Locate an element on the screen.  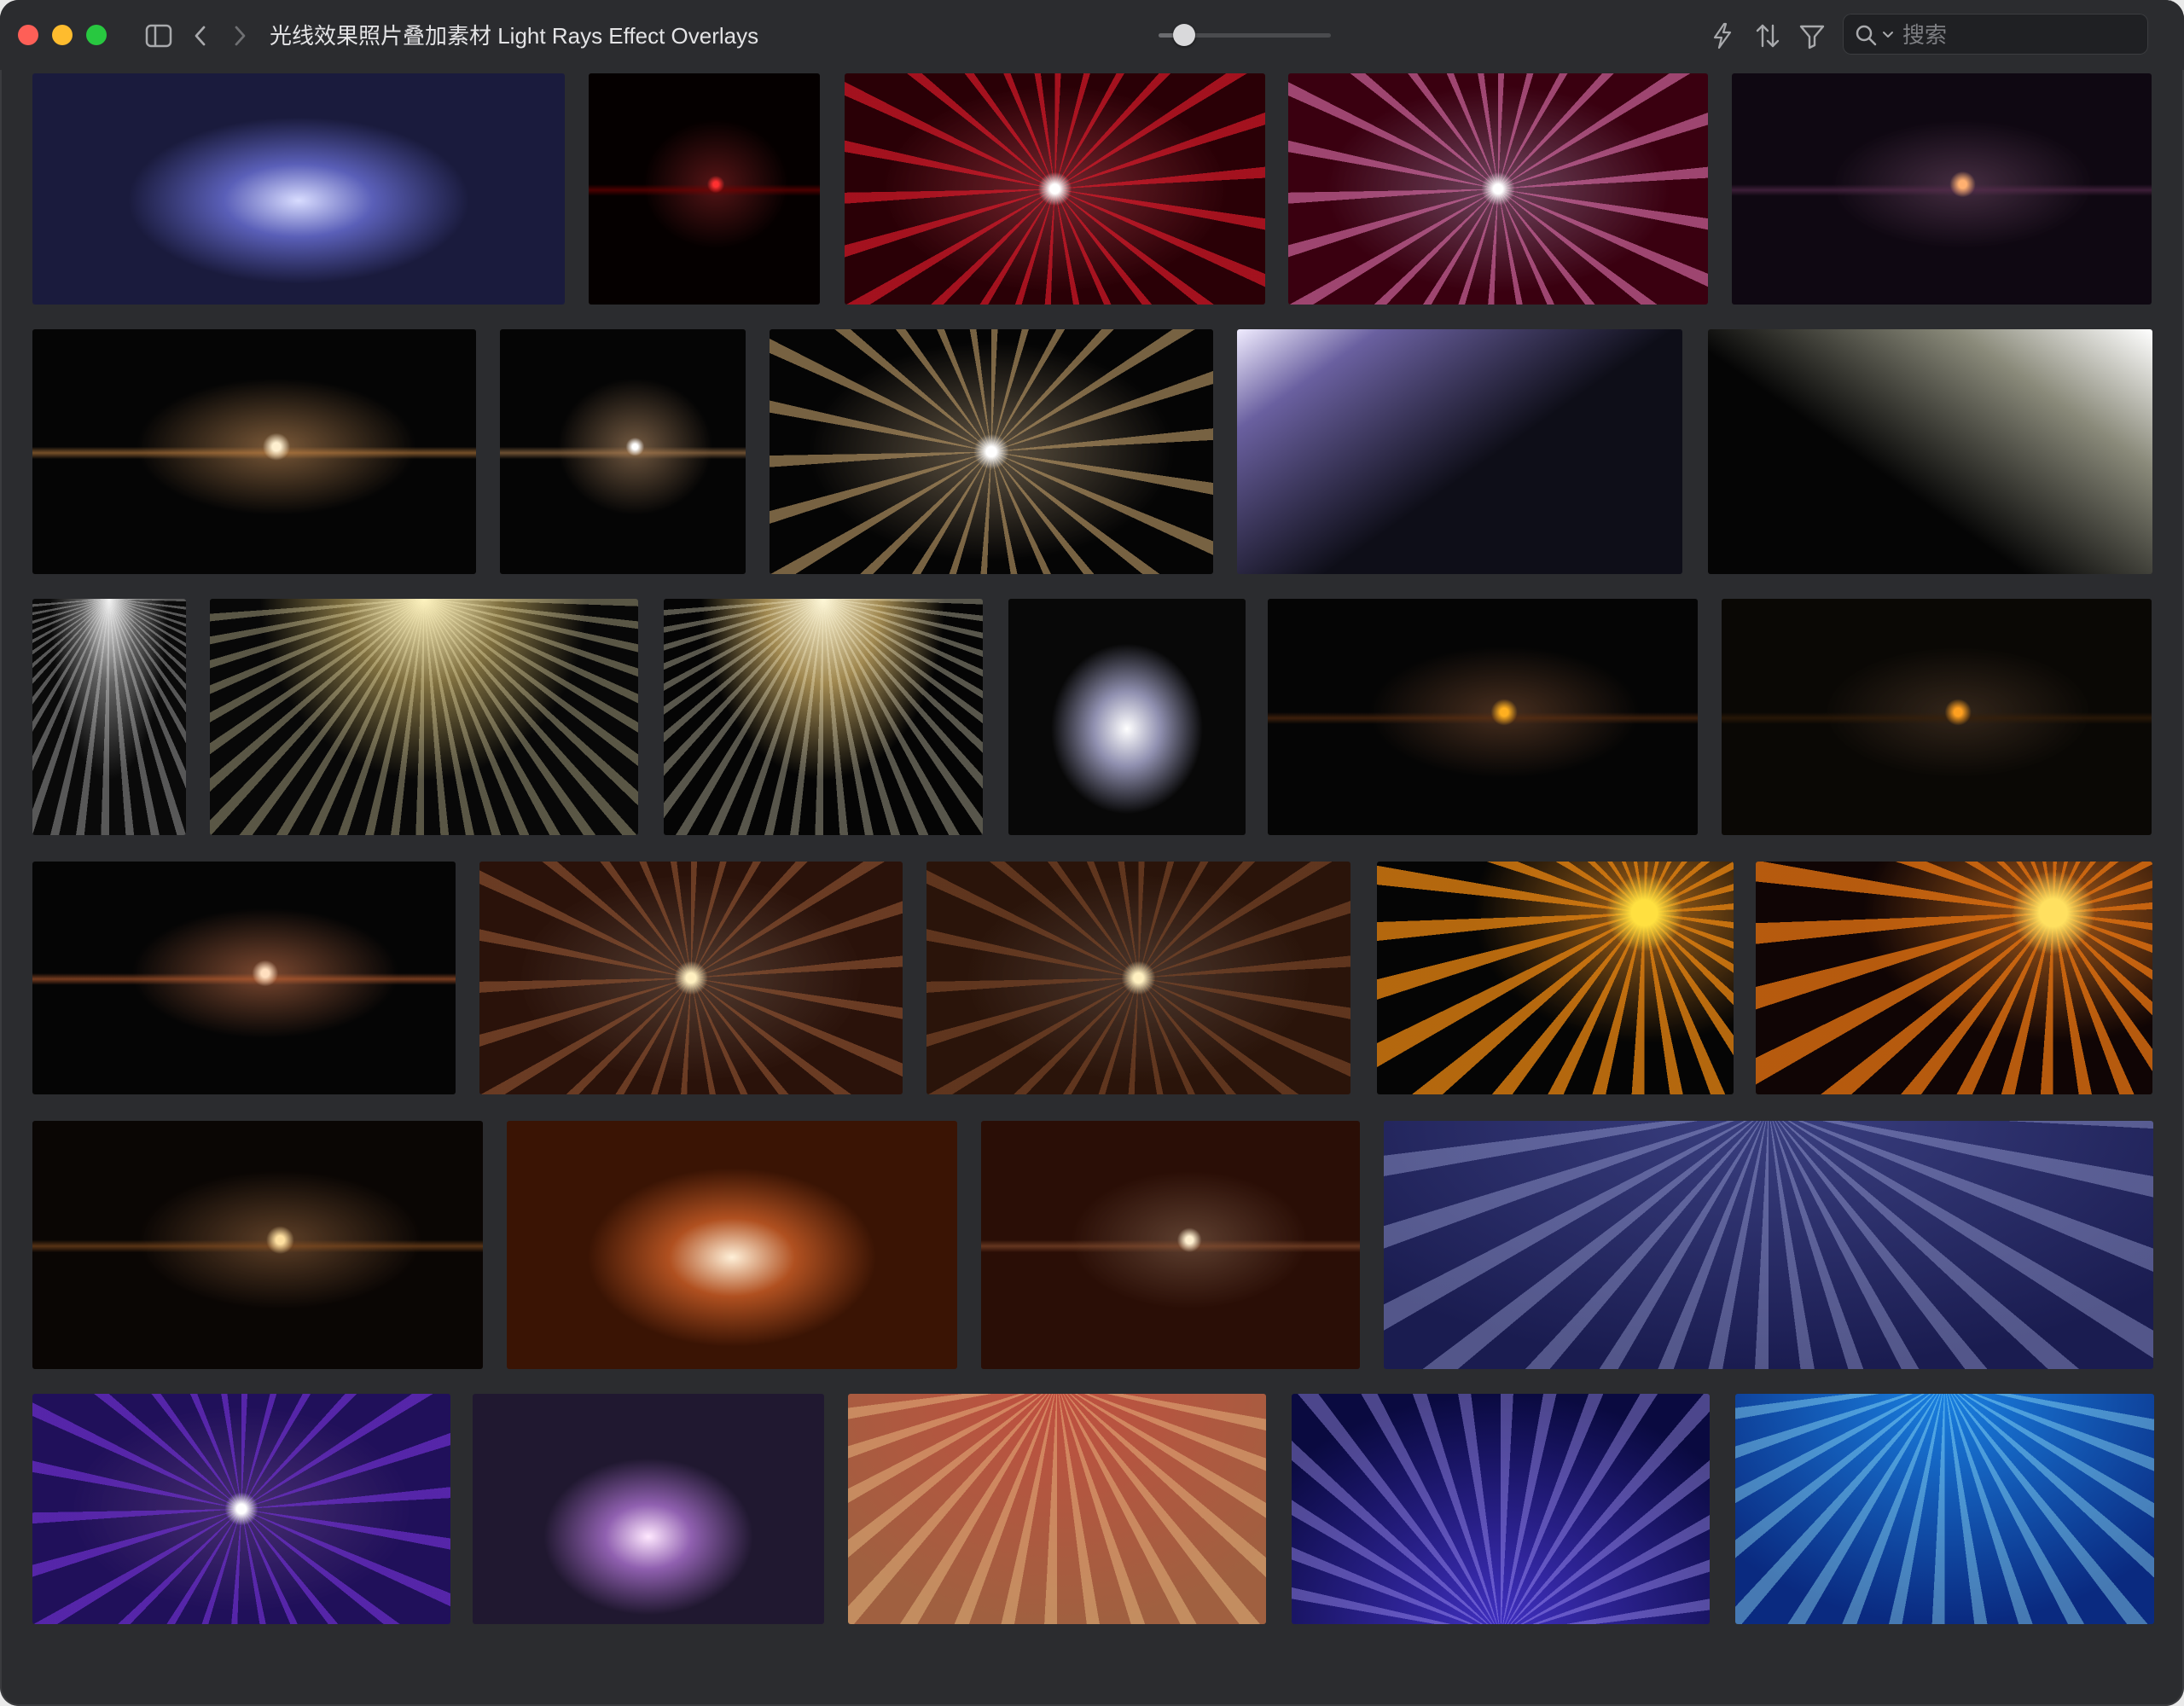
chevron-down-icon is located at coordinates (1888, 36).